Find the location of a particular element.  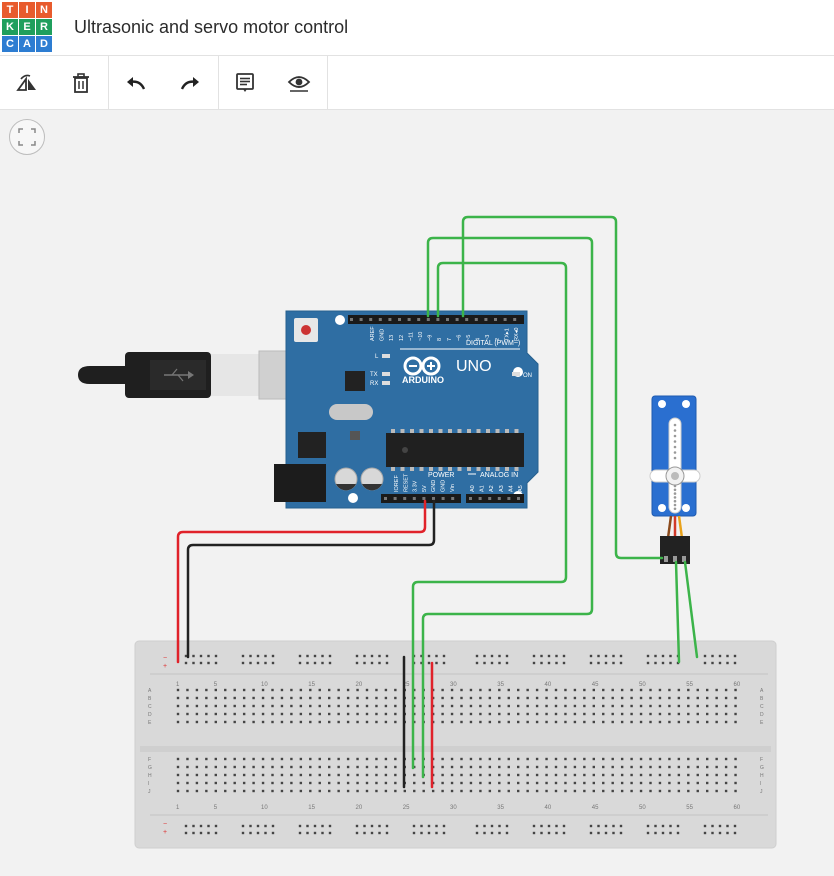

rail-plus-top: + is located at coordinates (165, 666).